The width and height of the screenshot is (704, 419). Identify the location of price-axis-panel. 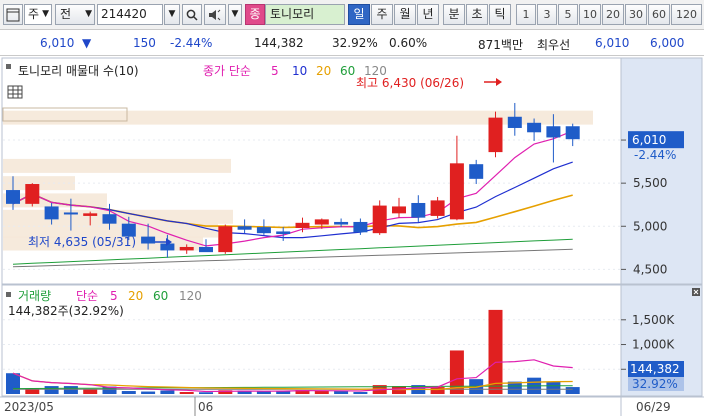
(661, 171).